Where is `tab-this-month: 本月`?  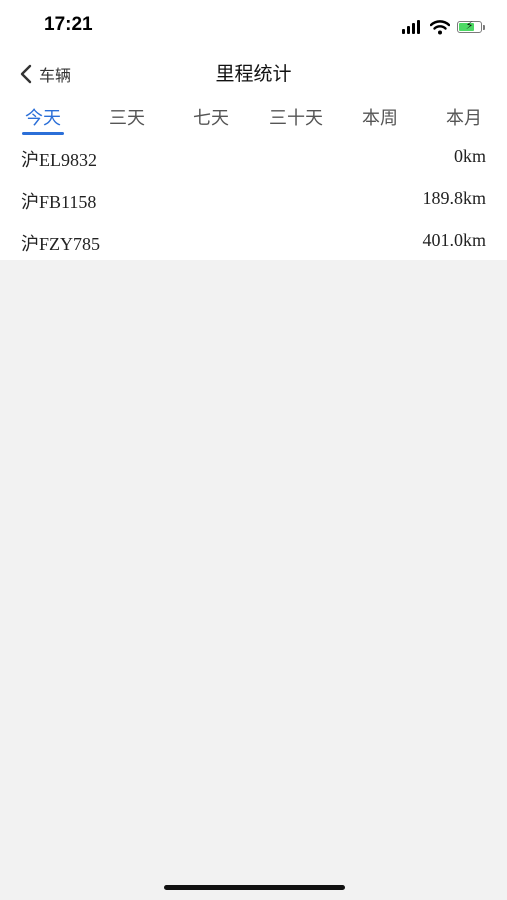
tab-this-month: 本月 is located at coordinates (464, 117).